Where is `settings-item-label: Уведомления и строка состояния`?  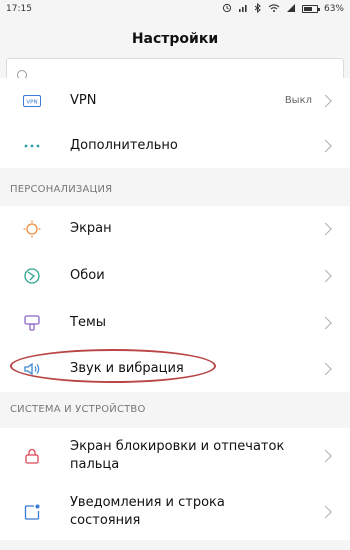
settings-item-label: Уведомления и строка состояния is located at coordinates (147, 511).